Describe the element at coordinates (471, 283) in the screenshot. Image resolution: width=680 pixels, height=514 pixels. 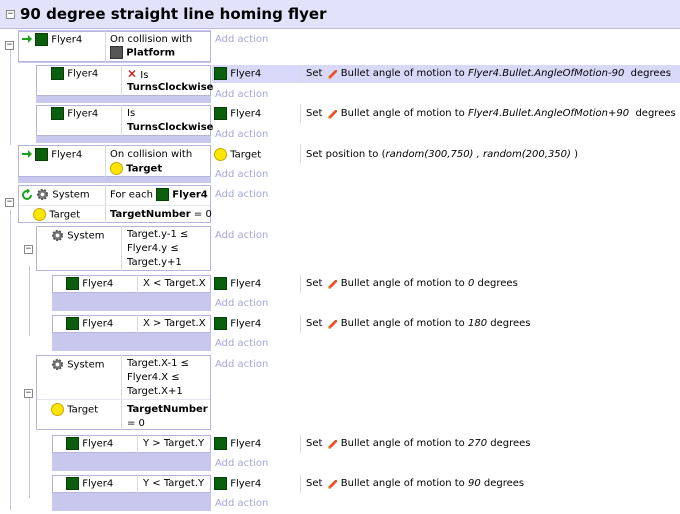
I see `action-expression: 0` at that location.